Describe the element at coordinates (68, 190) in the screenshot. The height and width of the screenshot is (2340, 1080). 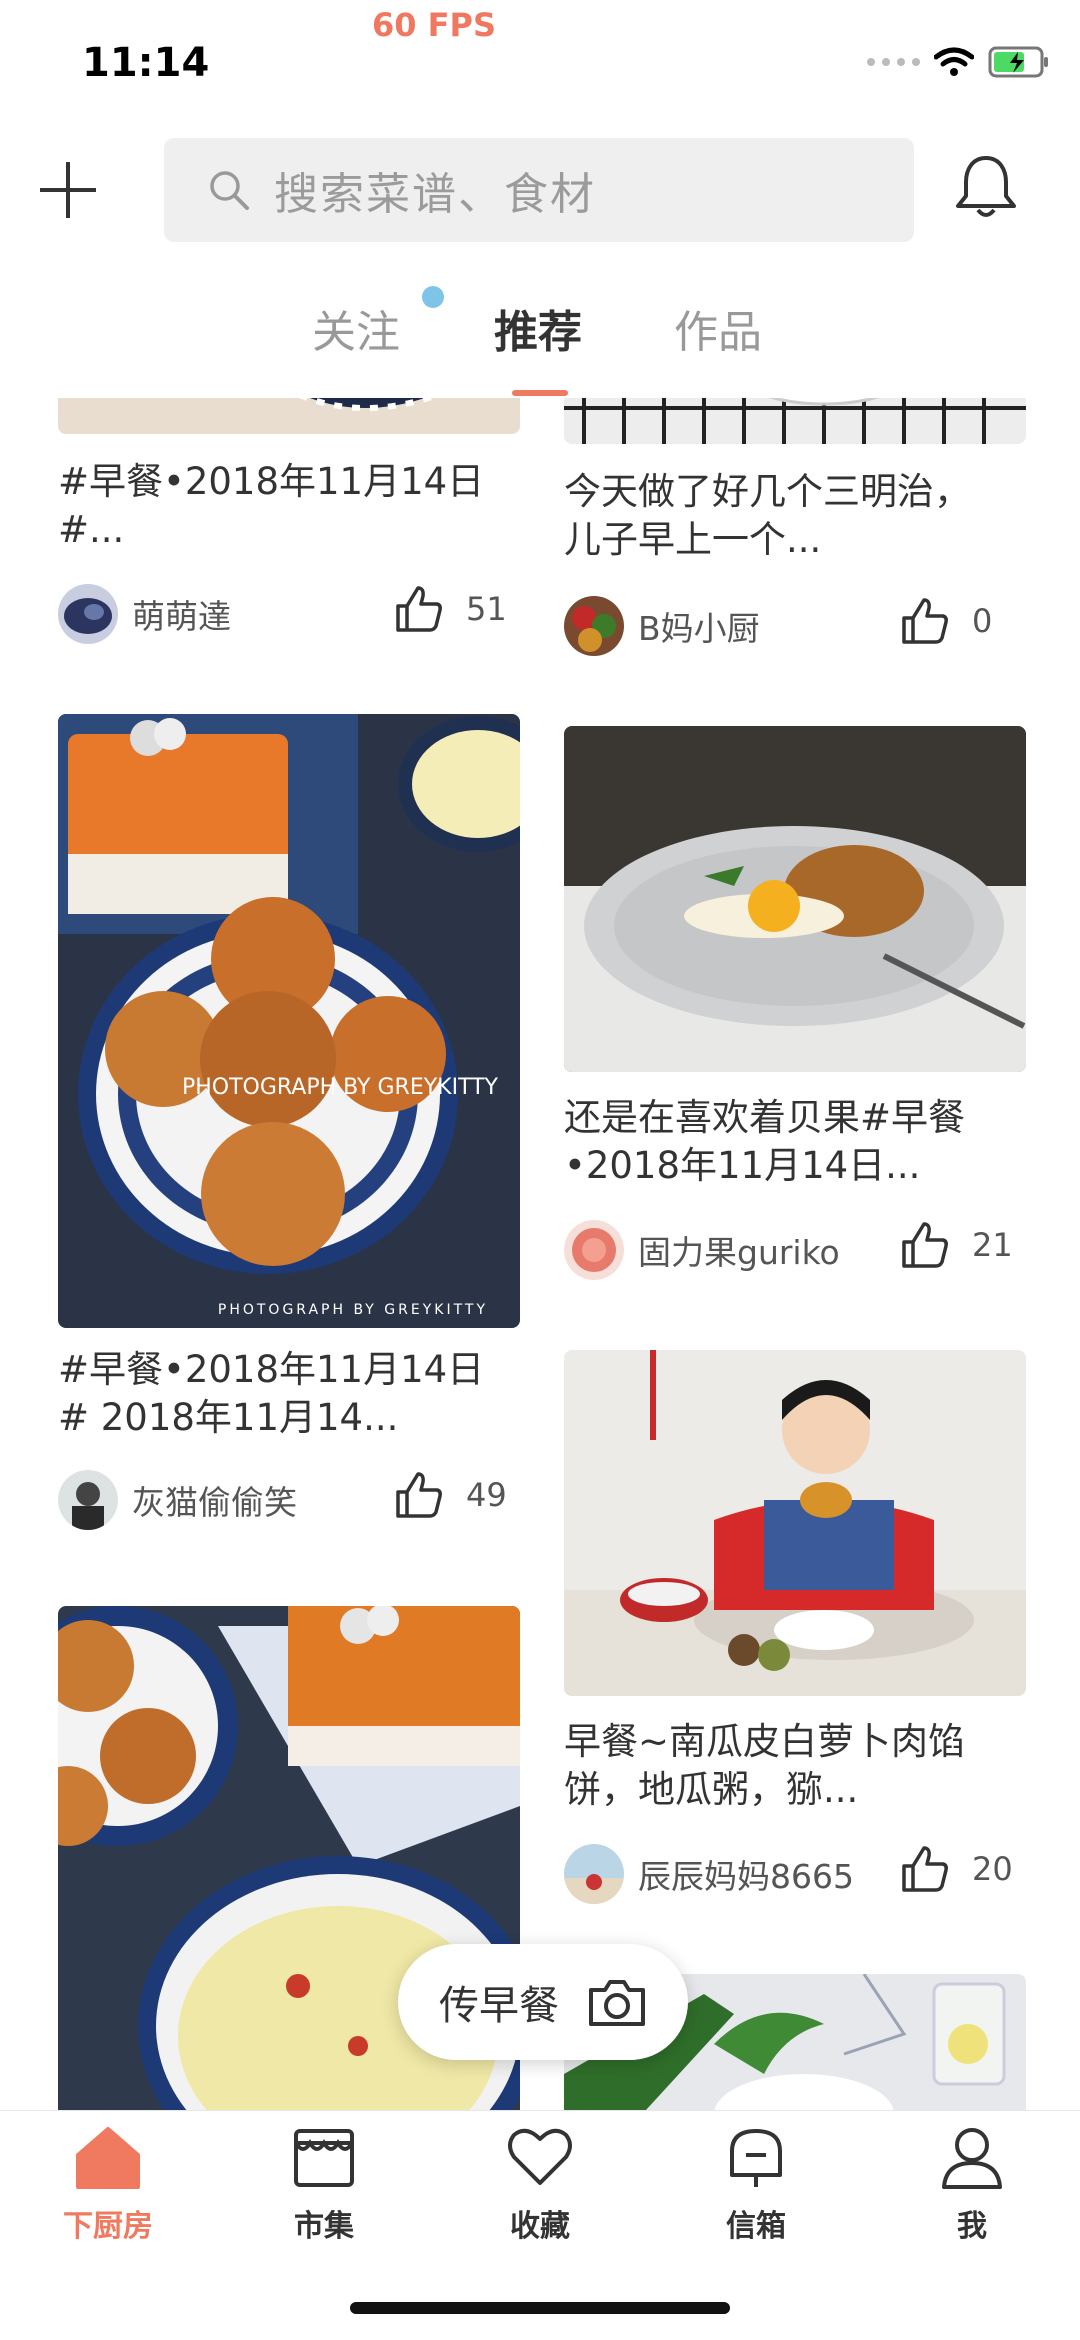
I see `plus-icon` at that location.